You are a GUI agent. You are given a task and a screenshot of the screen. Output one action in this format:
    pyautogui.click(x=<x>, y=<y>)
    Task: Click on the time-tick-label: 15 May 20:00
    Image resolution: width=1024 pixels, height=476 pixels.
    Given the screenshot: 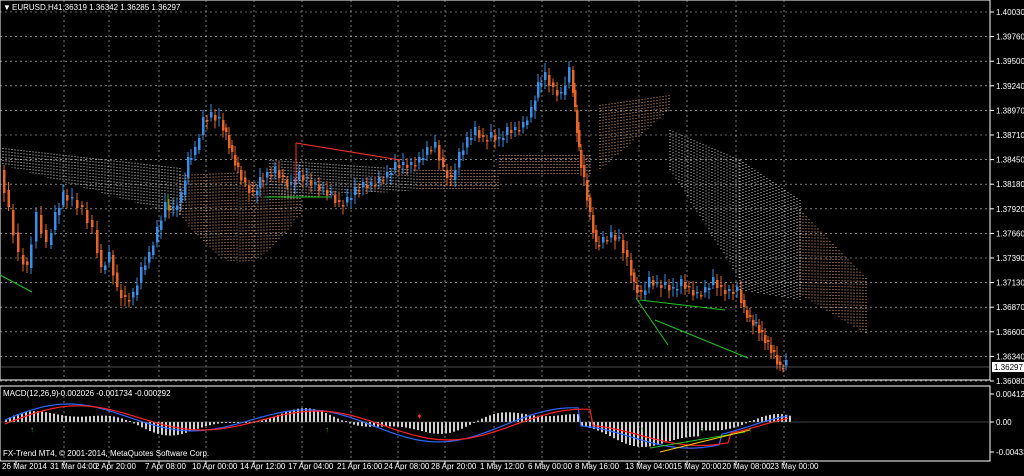 What is the action you would take?
    pyautogui.click(x=697, y=466)
    